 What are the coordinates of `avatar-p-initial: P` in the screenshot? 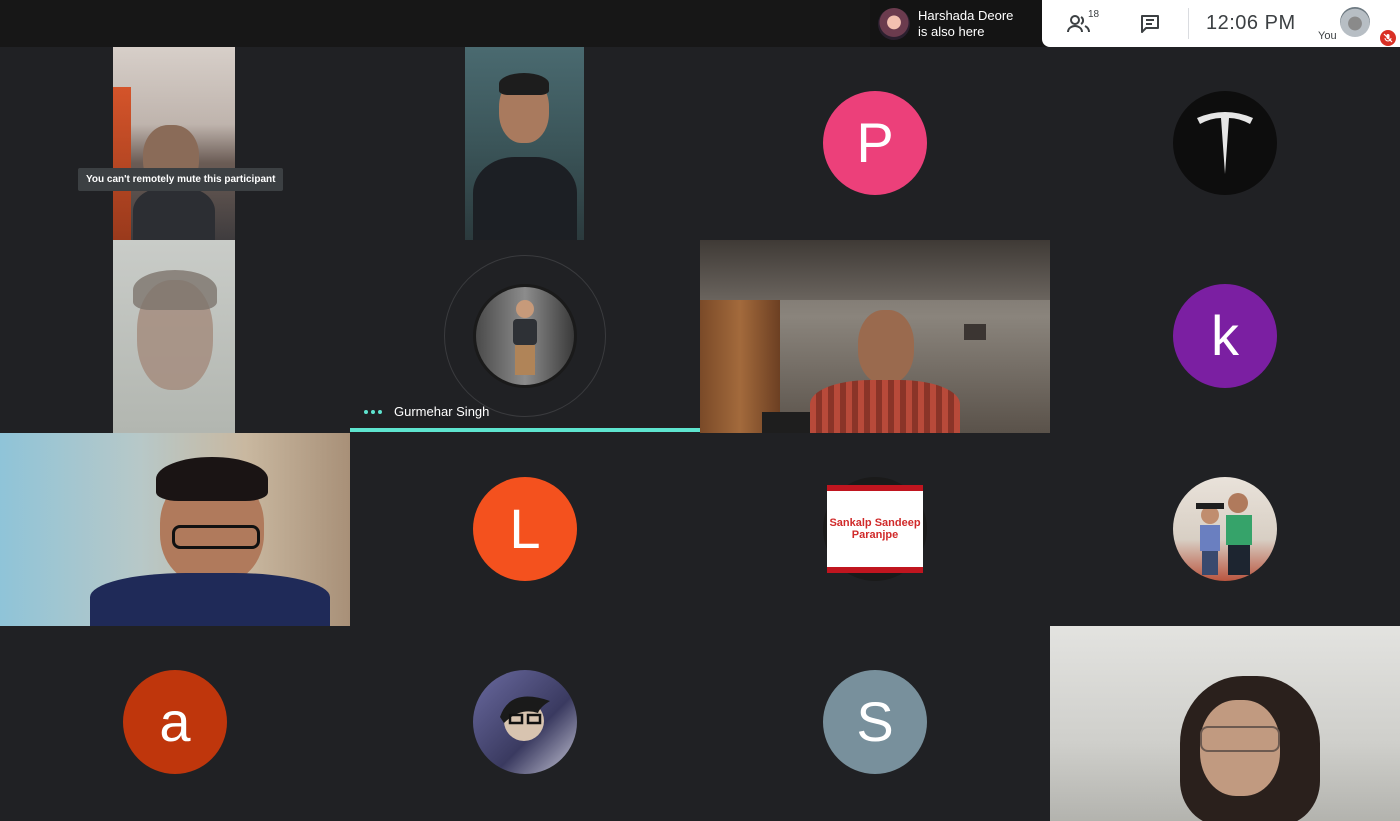 It's located at (875, 142).